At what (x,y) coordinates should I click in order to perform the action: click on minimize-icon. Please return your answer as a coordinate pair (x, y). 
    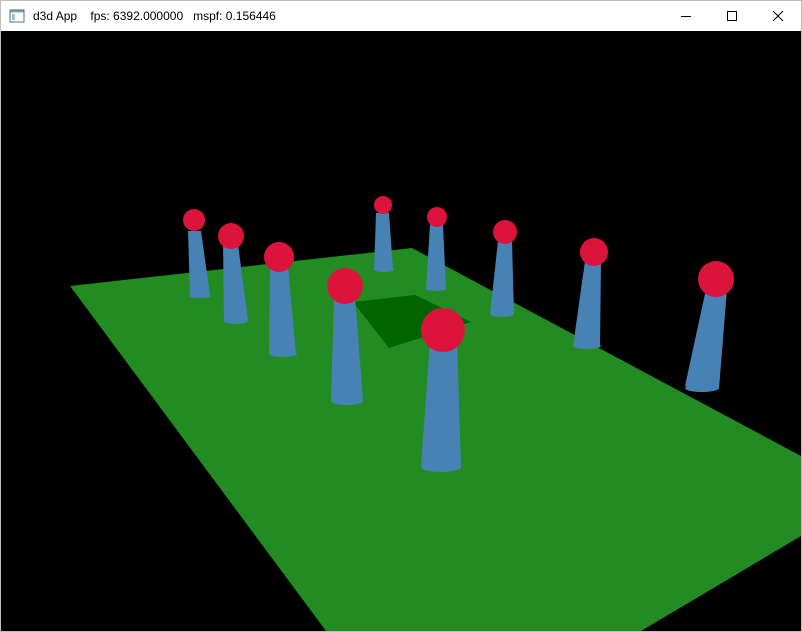
    Looking at the image, I should click on (686, 16).